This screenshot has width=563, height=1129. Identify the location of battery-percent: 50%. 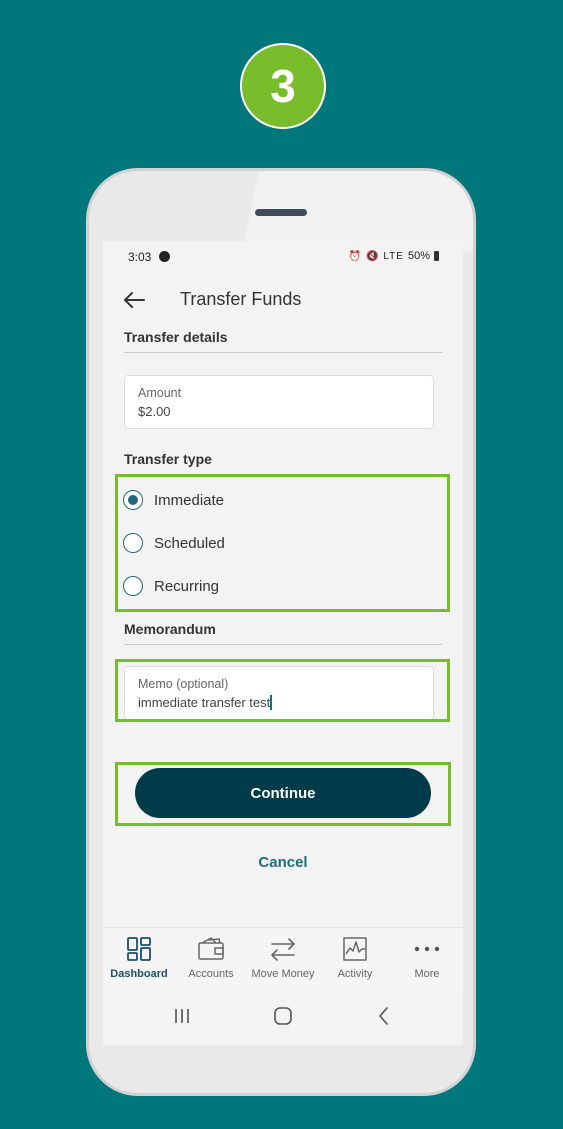
(418, 256).